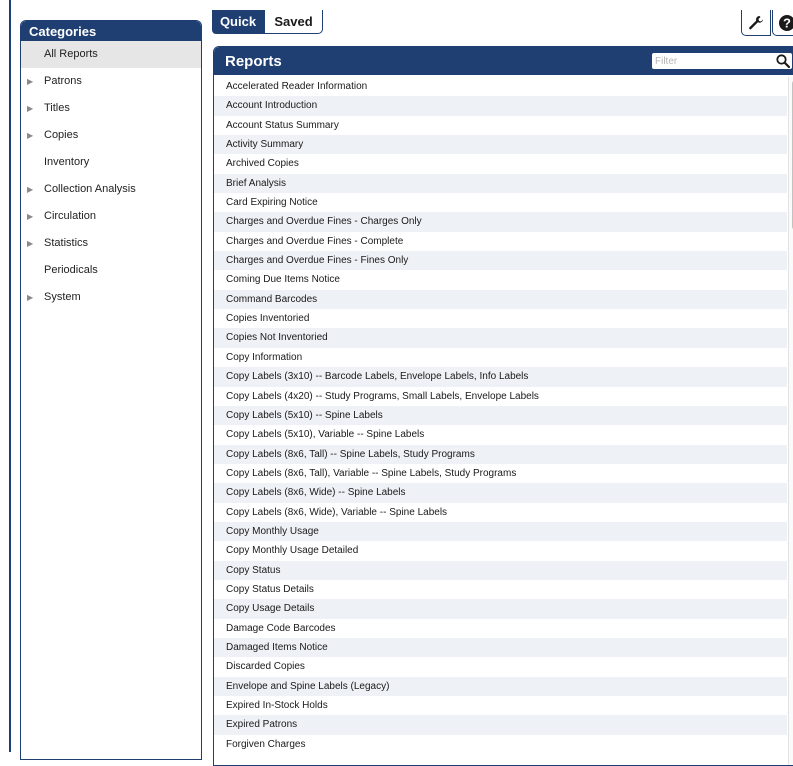  I want to click on report-row: Expired In-Stock Holds, so click(500, 706).